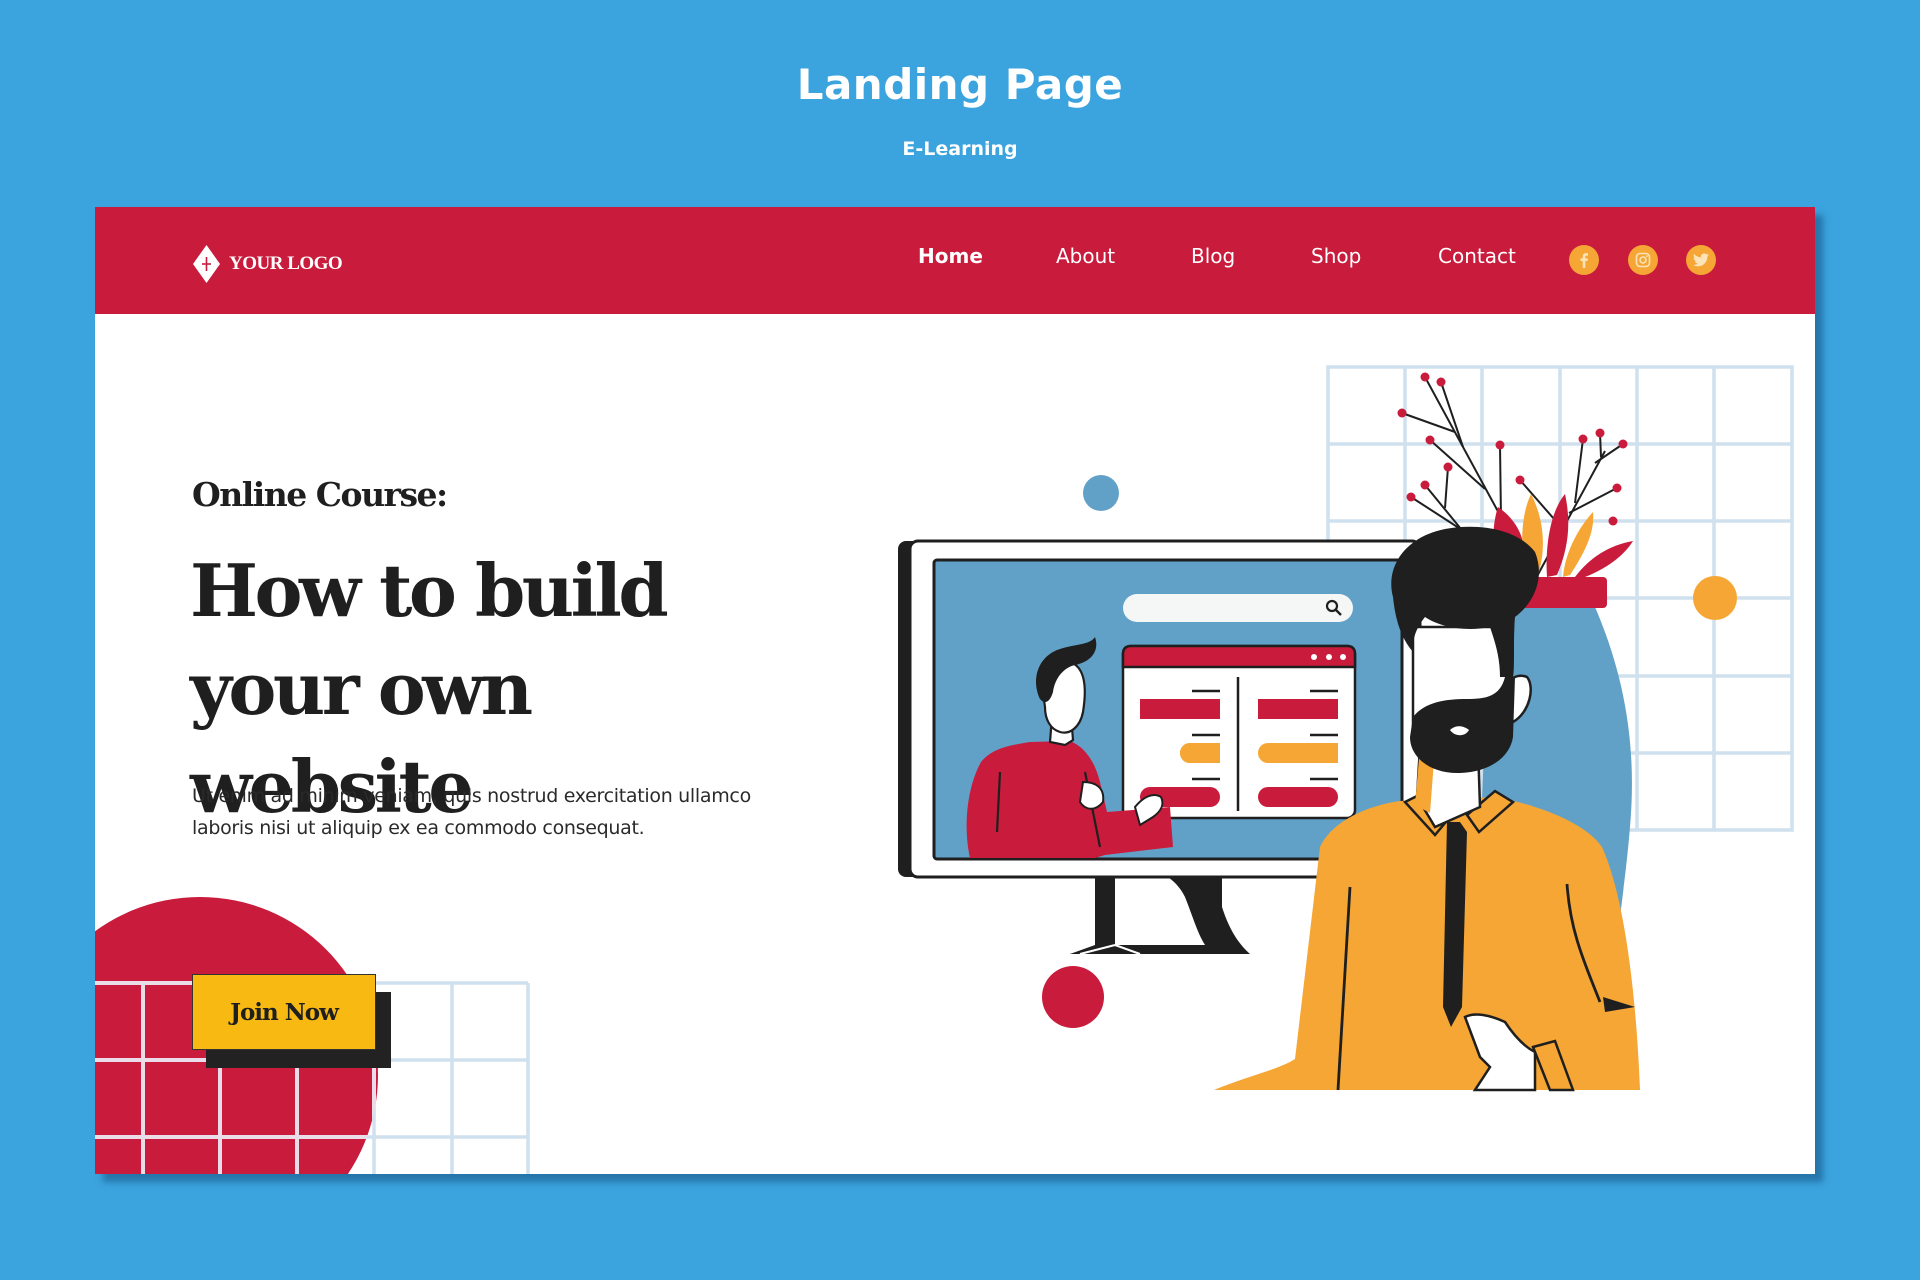 The width and height of the screenshot is (1920, 1280). What do you see at coordinates (960, 149) in the screenshot?
I see `showcase-subtitle: E-Learning` at bounding box center [960, 149].